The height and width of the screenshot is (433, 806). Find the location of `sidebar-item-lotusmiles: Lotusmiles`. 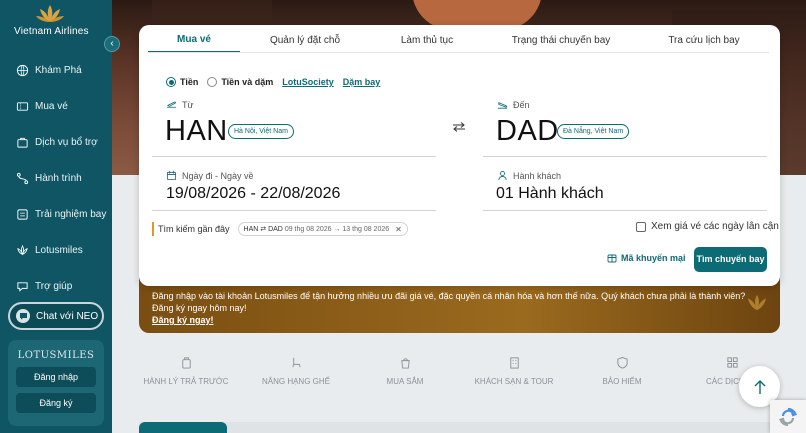

sidebar-item-lotusmiles: Lotusmiles is located at coordinates (56, 250).